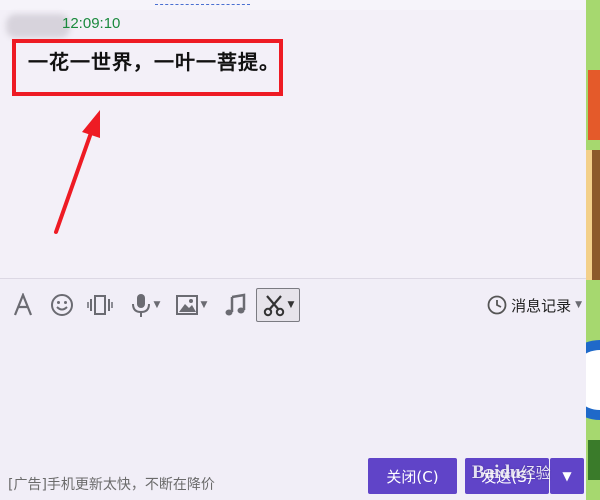  Describe the element at coordinates (412, 476) in the screenshot. I see `close-button: 关闭(C)` at that location.